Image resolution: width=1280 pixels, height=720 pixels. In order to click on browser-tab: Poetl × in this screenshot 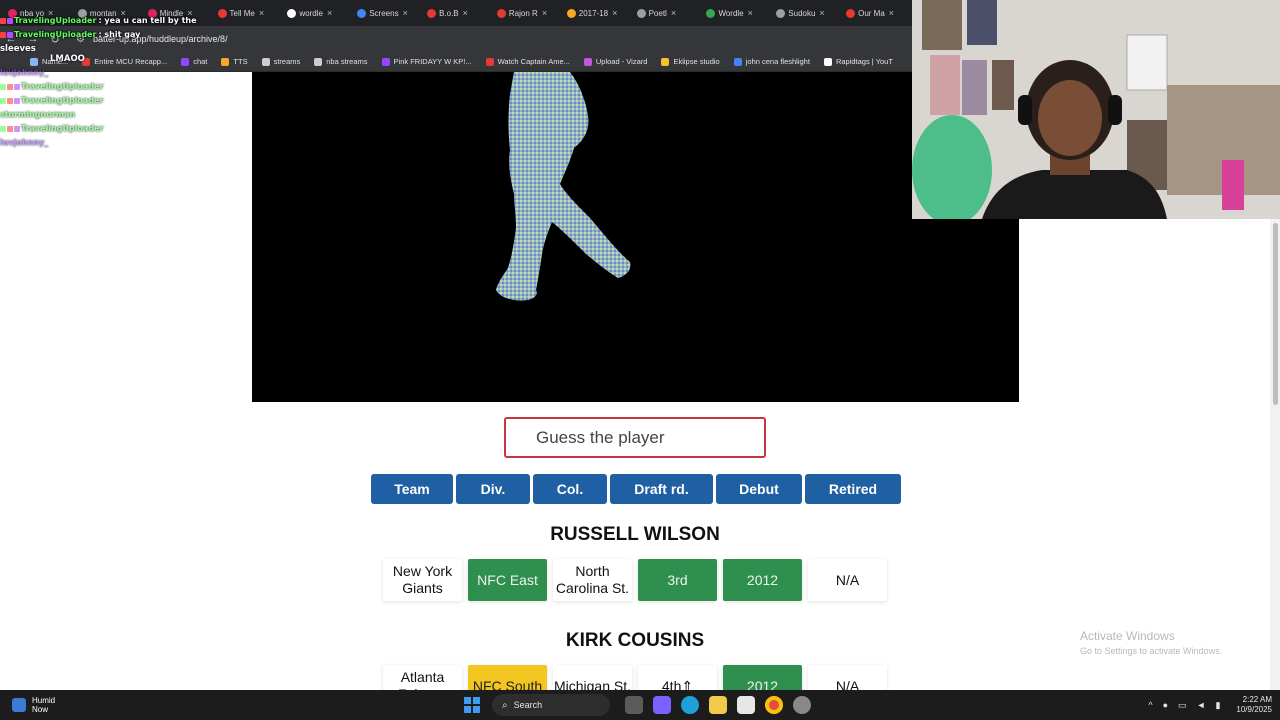, I will do `click(668, 13)`.